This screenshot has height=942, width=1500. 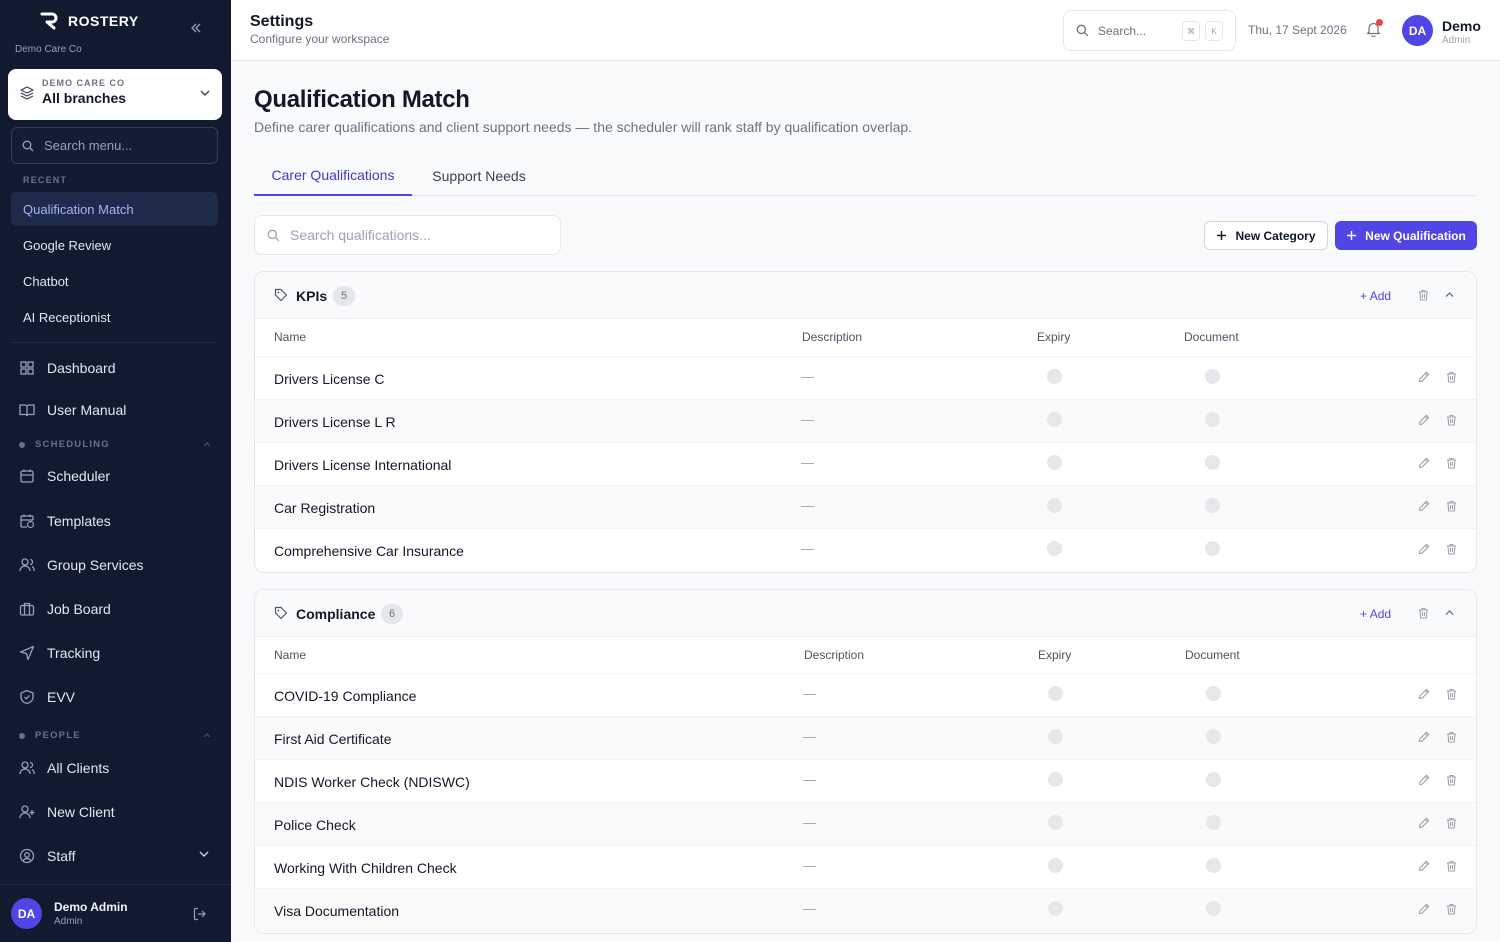 I want to click on nav-dashboard: Dashboard, so click(x=119, y=368).